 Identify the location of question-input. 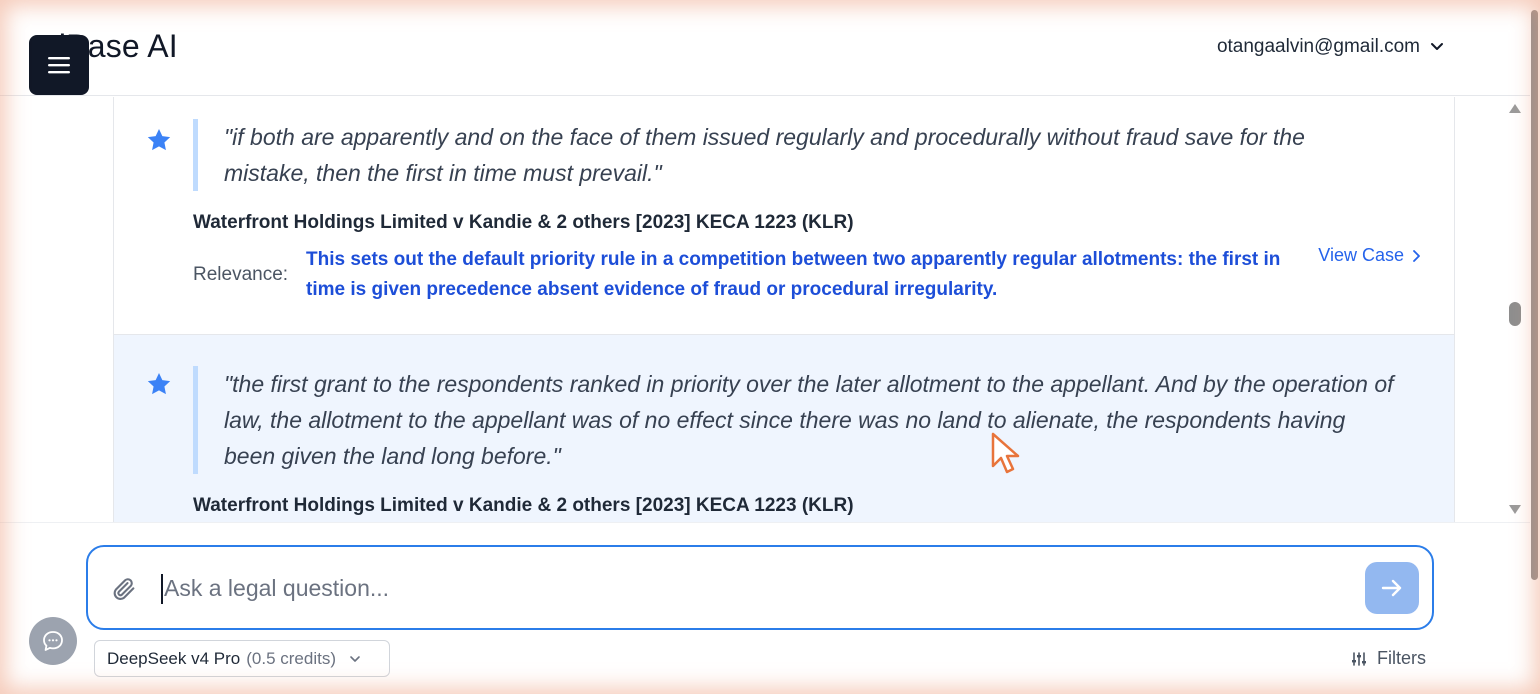
(754, 588).